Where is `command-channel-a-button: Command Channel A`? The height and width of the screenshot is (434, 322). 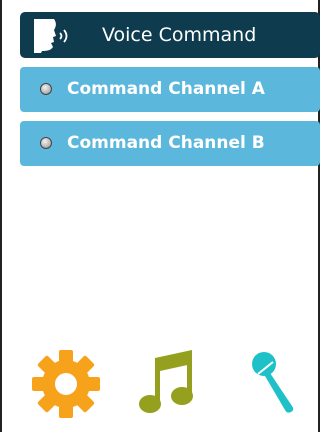
command-channel-a-button: Command Channel A is located at coordinates (170, 89).